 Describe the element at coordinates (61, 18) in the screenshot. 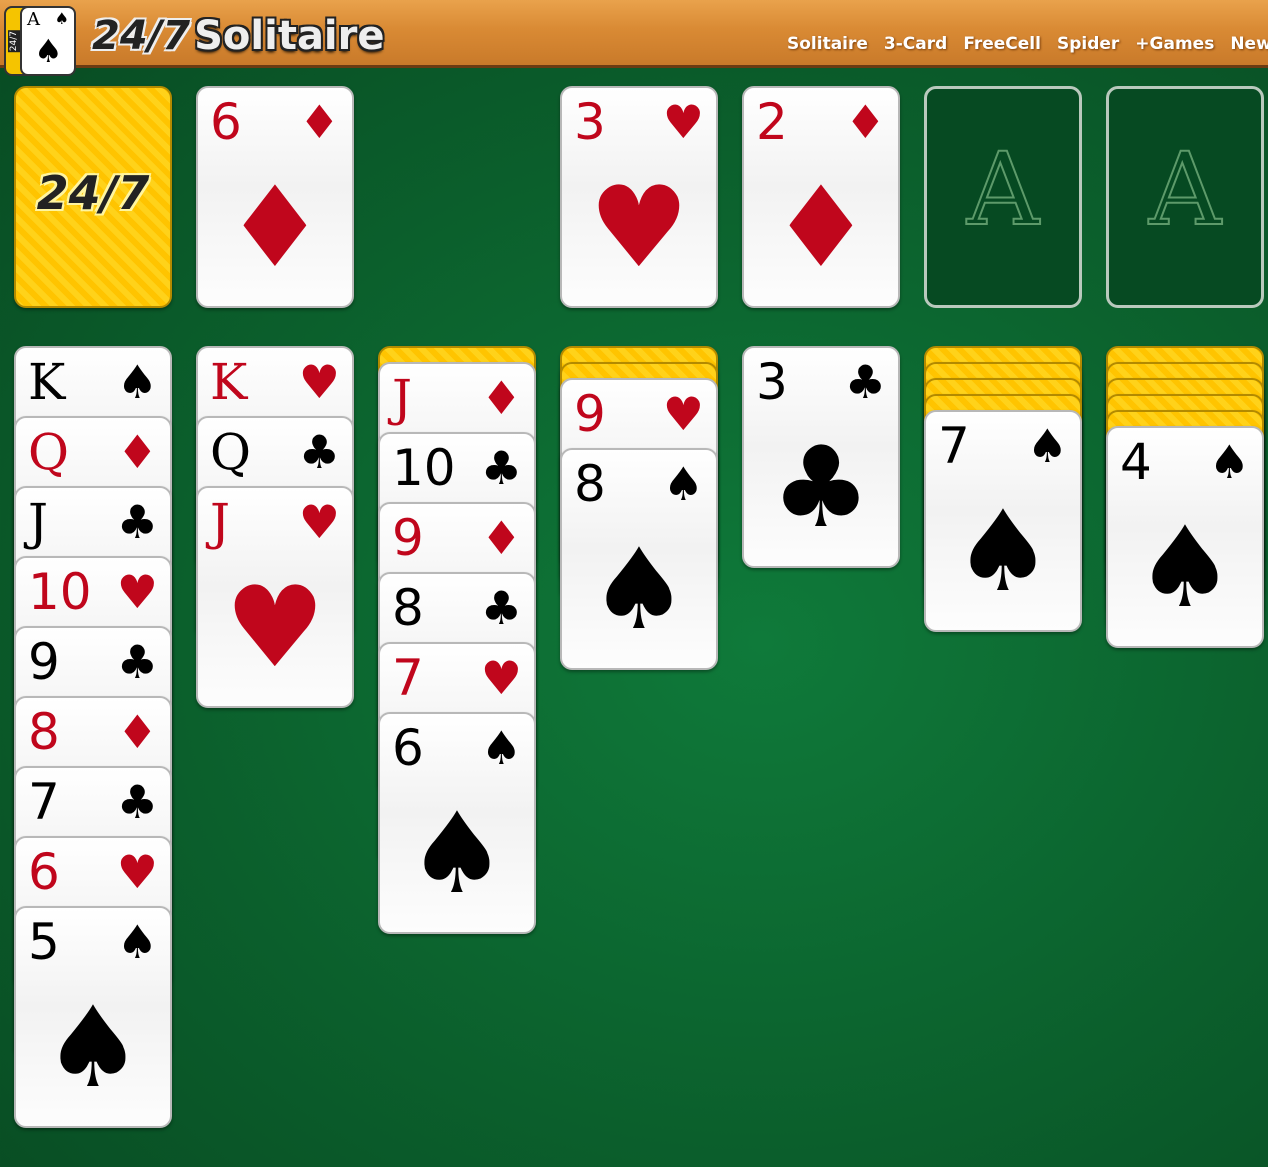

I see `logo-card-suit-small: ♠` at that location.